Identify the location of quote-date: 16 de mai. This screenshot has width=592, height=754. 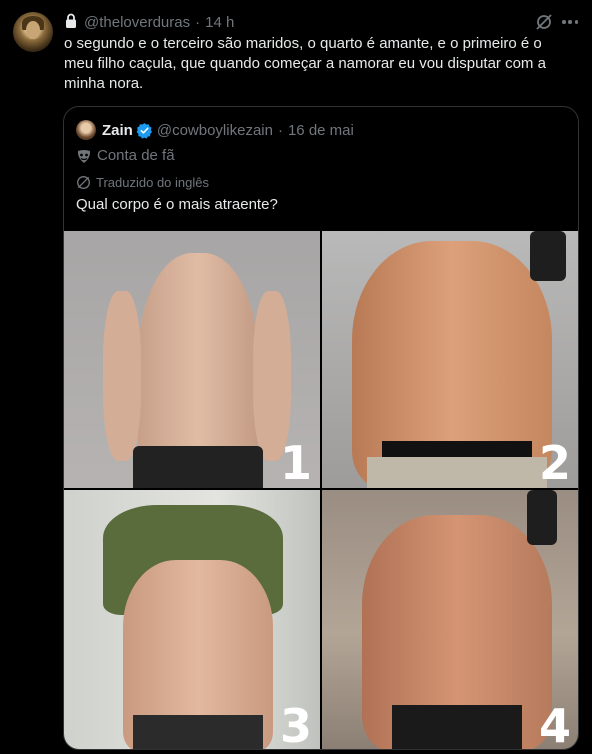
(321, 130).